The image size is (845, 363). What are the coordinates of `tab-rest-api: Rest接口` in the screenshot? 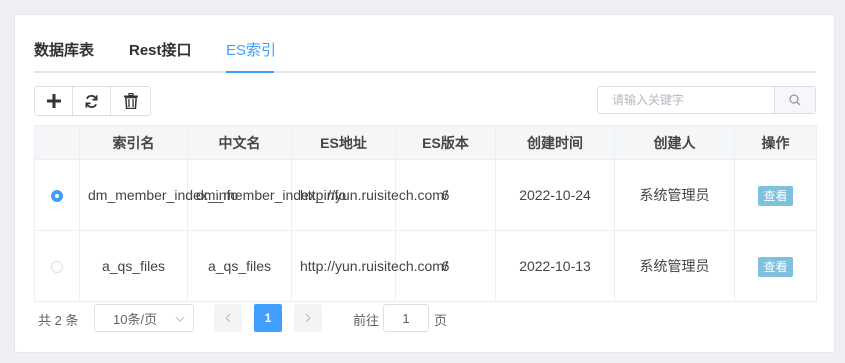 It's located at (160, 51).